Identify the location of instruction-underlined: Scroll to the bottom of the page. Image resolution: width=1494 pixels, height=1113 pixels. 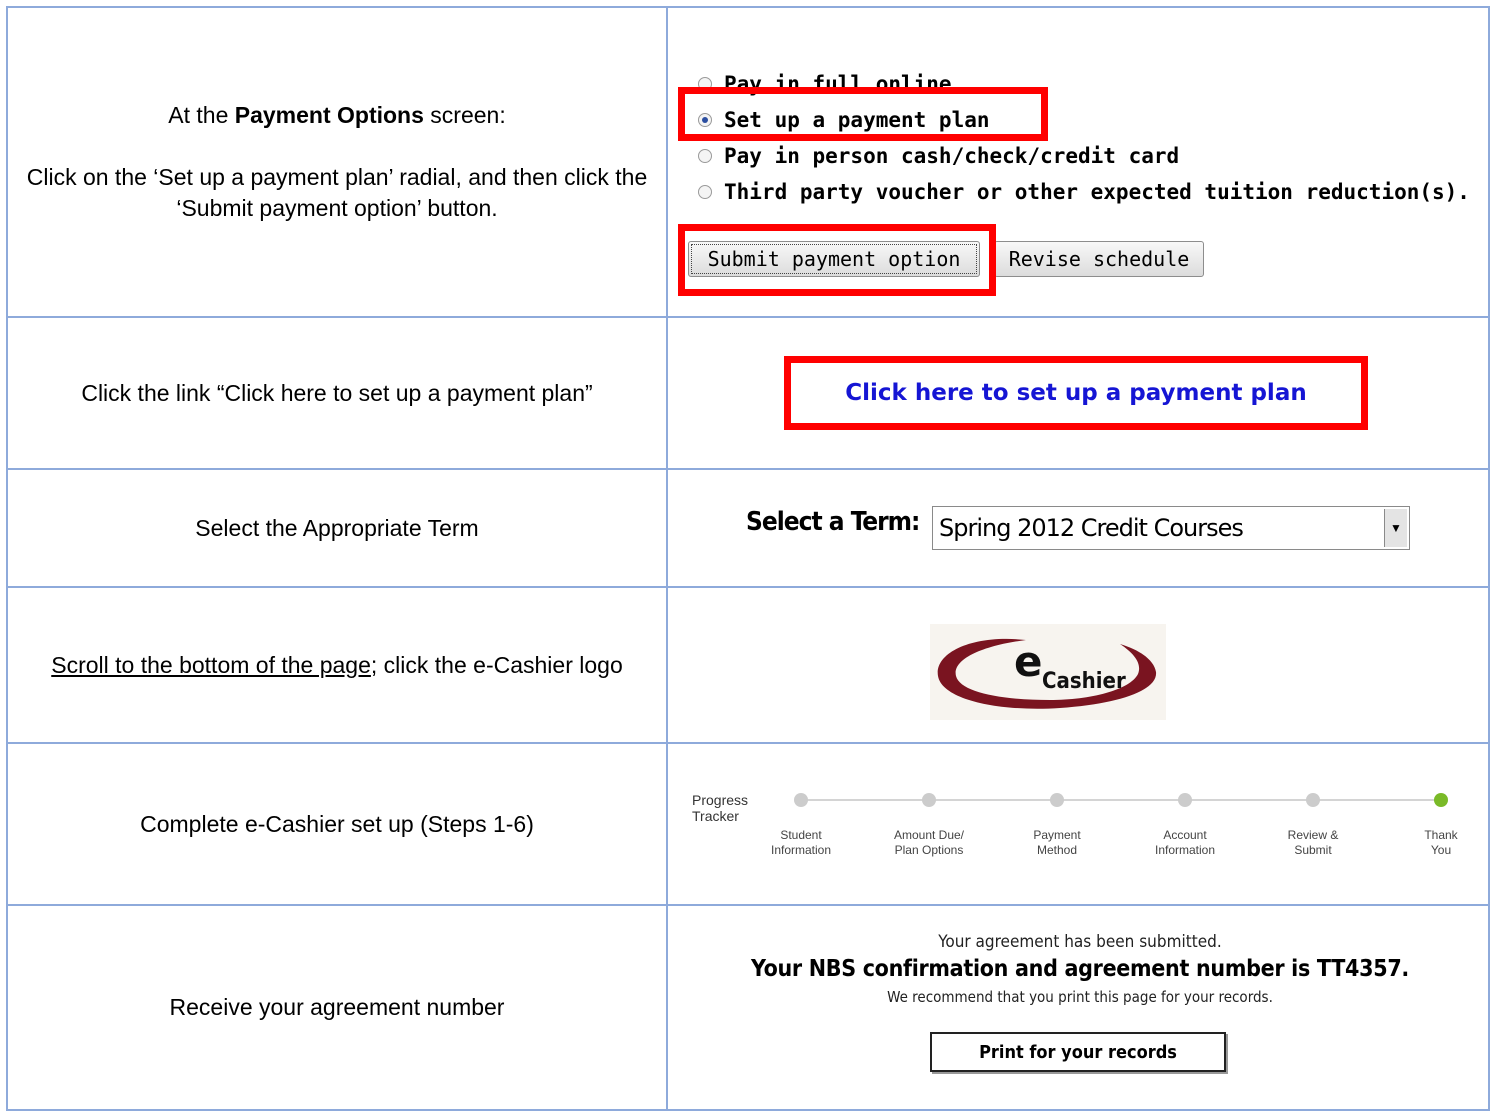
(211, 664).